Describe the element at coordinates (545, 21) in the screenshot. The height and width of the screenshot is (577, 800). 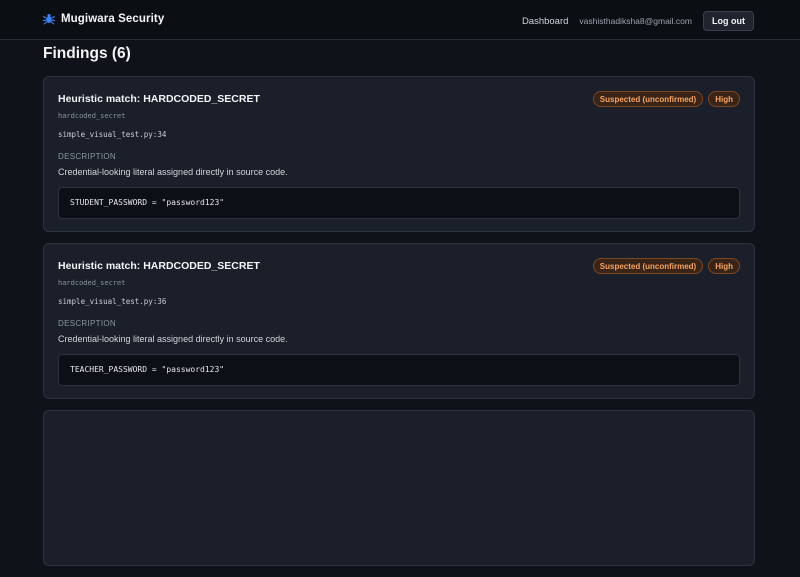
I see `dashboard-link: Dashboard` at that location.